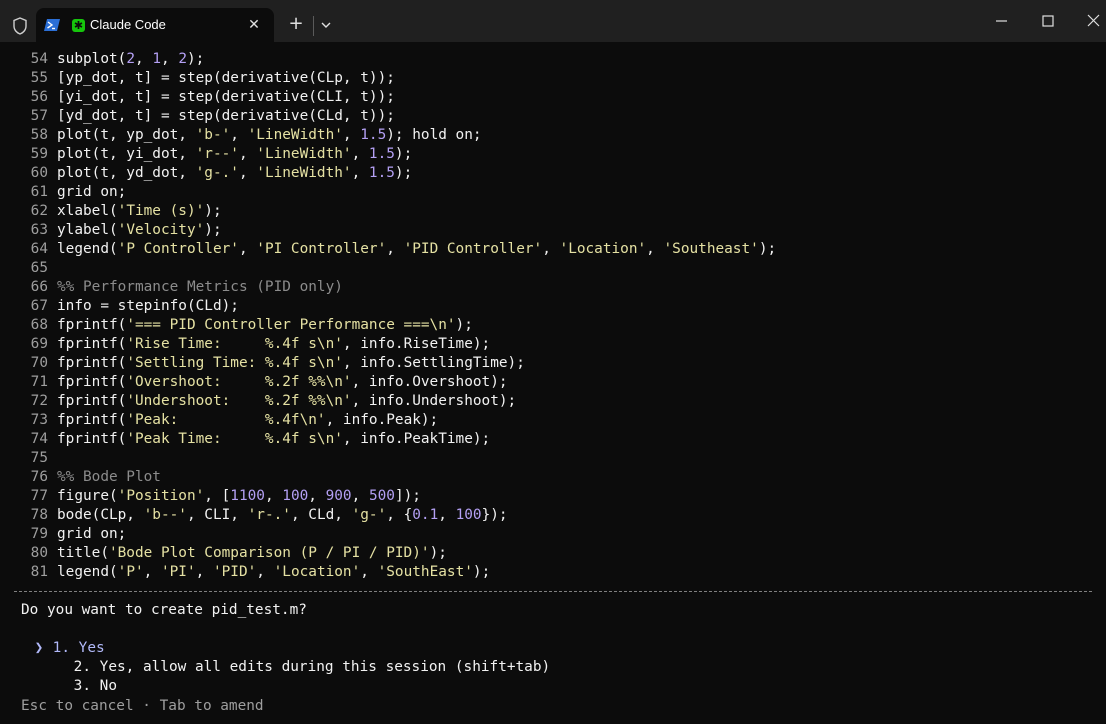  What do you see at coordinates (254, 25) in the screenshot?
I see `close-icon: ✕` at bounding box center [254, 25].